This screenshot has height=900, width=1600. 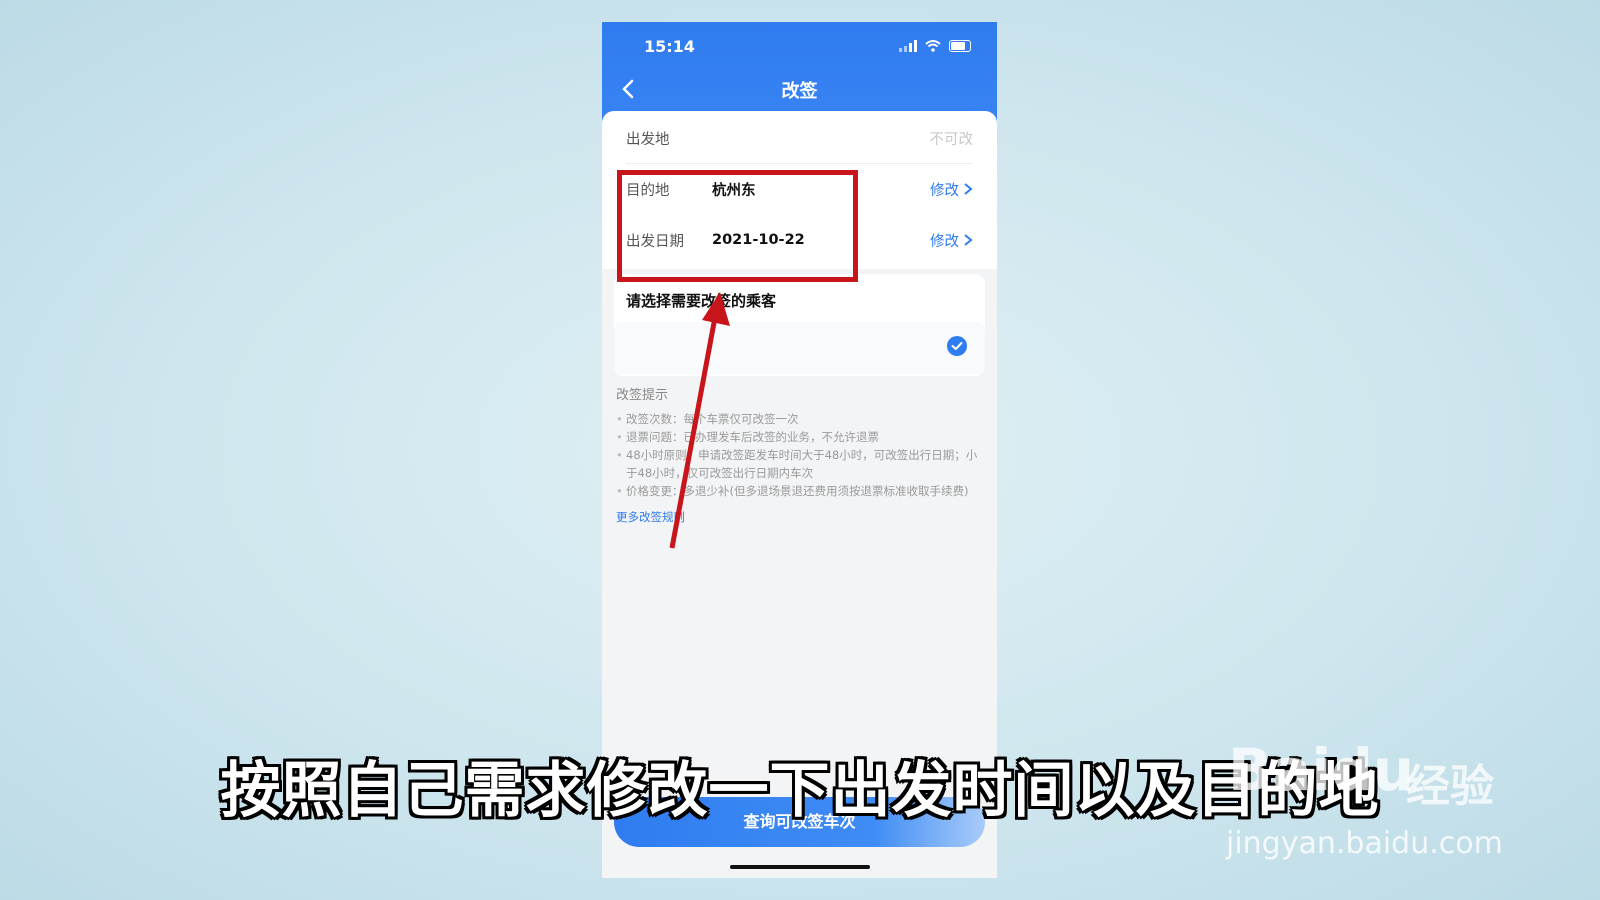 What do you see at coordinates (1364, 843) in the screenshot?
I see `watermark-url: jingyan.baidu.com` at bounding box center [1364, 843].